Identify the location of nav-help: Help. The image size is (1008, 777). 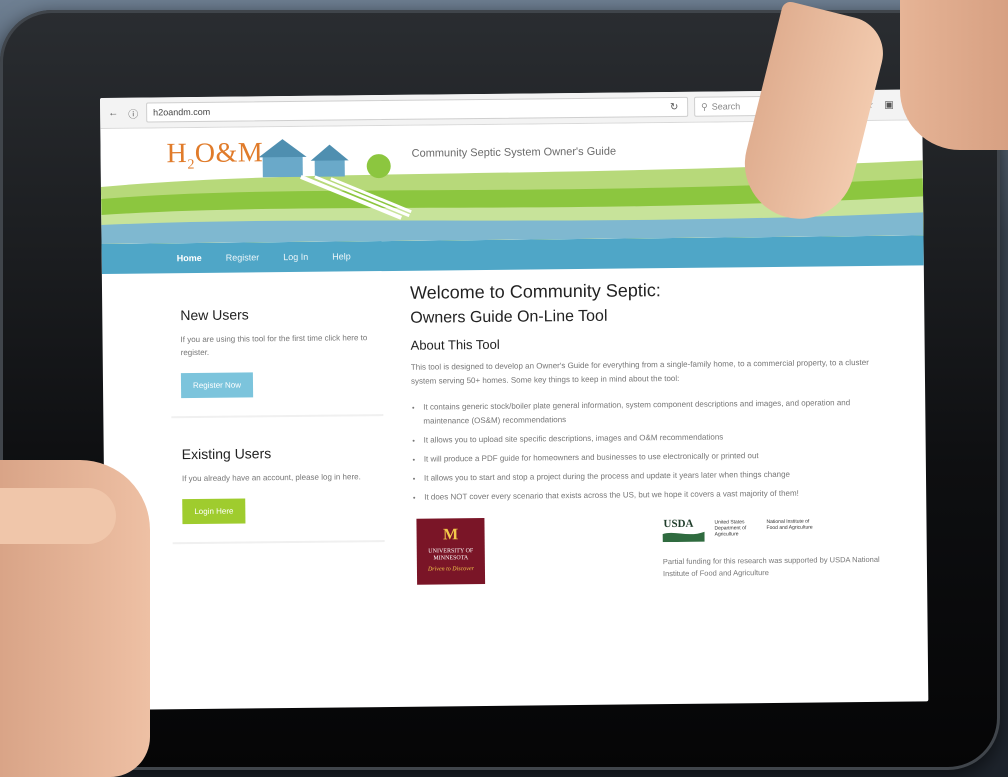
(341, 256).